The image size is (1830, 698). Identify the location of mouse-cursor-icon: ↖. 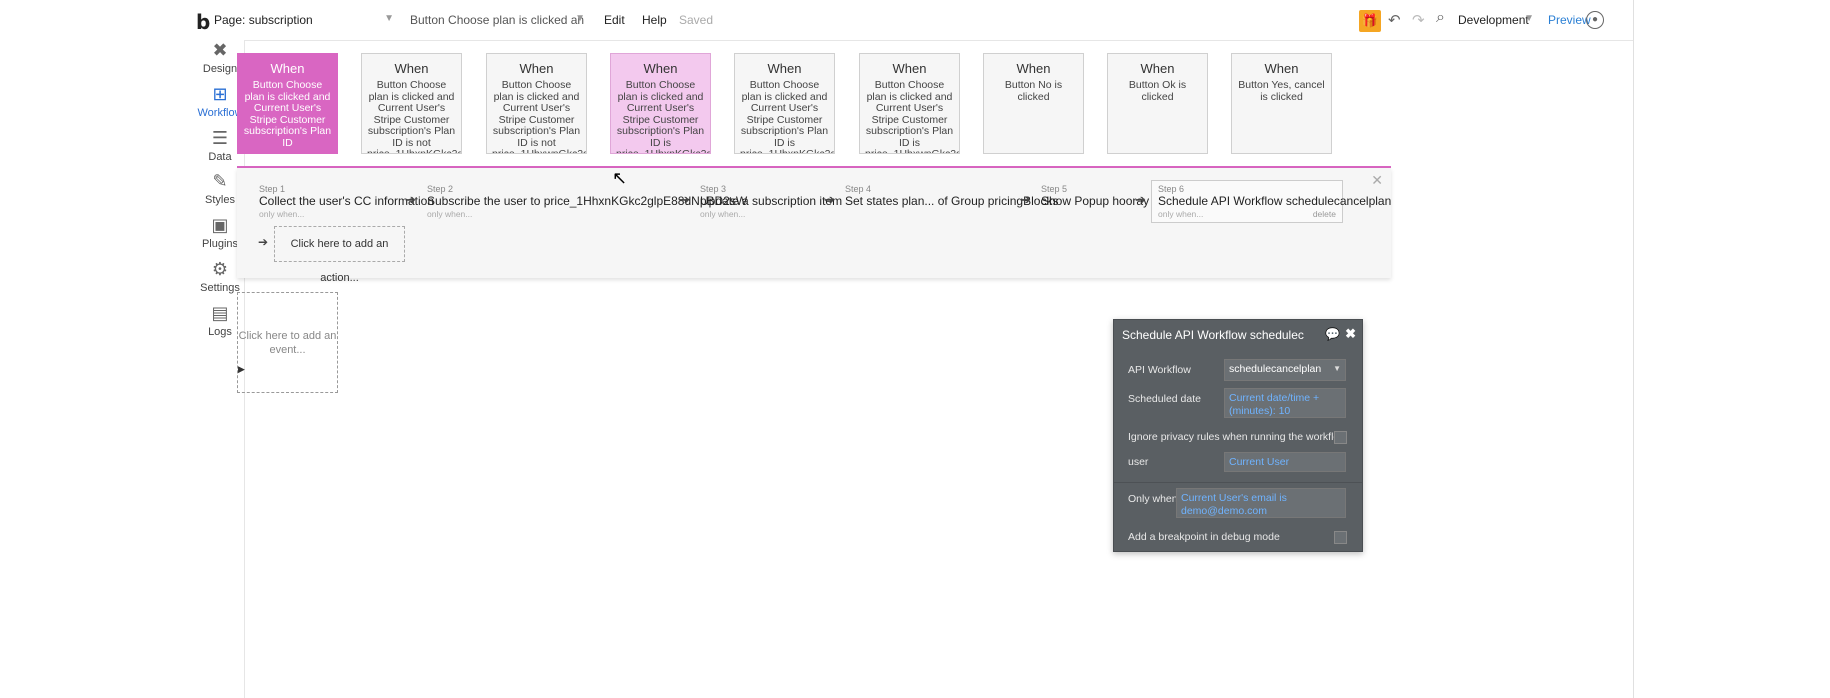
(620, 178).